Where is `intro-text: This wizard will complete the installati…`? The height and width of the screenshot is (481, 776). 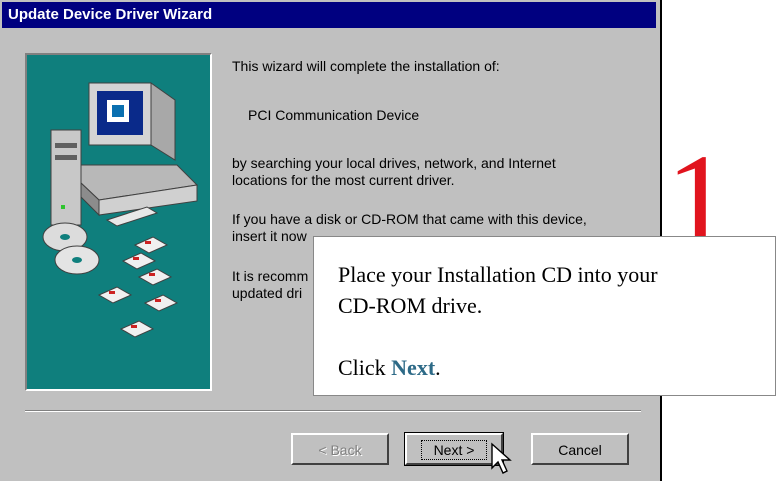
intro-text: This wizard will complete the installati… is located at coordinates (366, 66).